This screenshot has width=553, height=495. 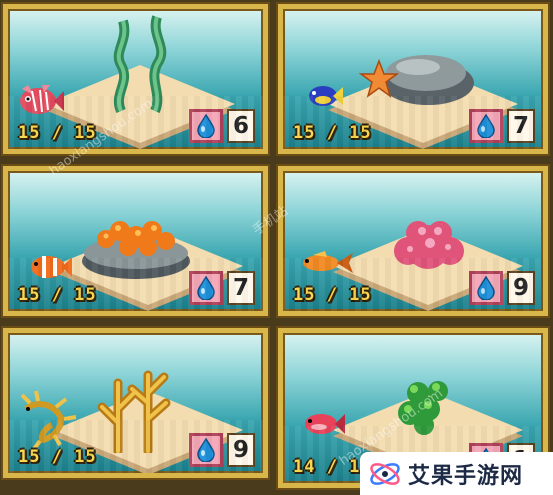 I want to click on blue-fish-icon, so click(x=326, y=96).